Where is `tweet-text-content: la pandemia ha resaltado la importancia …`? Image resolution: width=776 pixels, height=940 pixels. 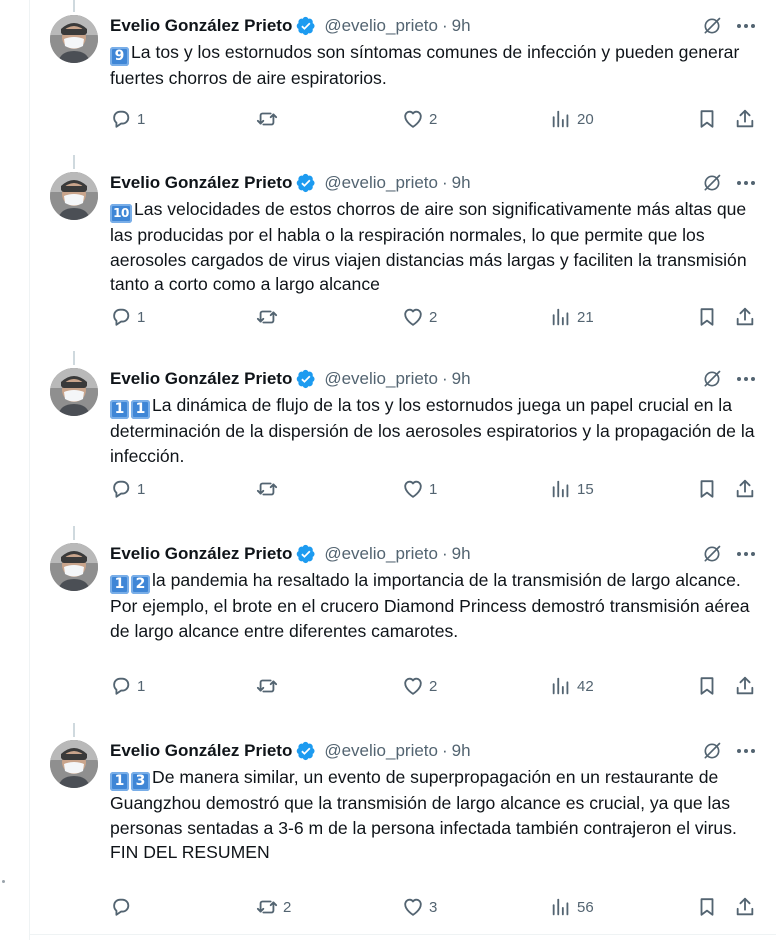
tweet-text-content: la pandemia ha resaltado la importancia … is located at coordinates (430, 605).